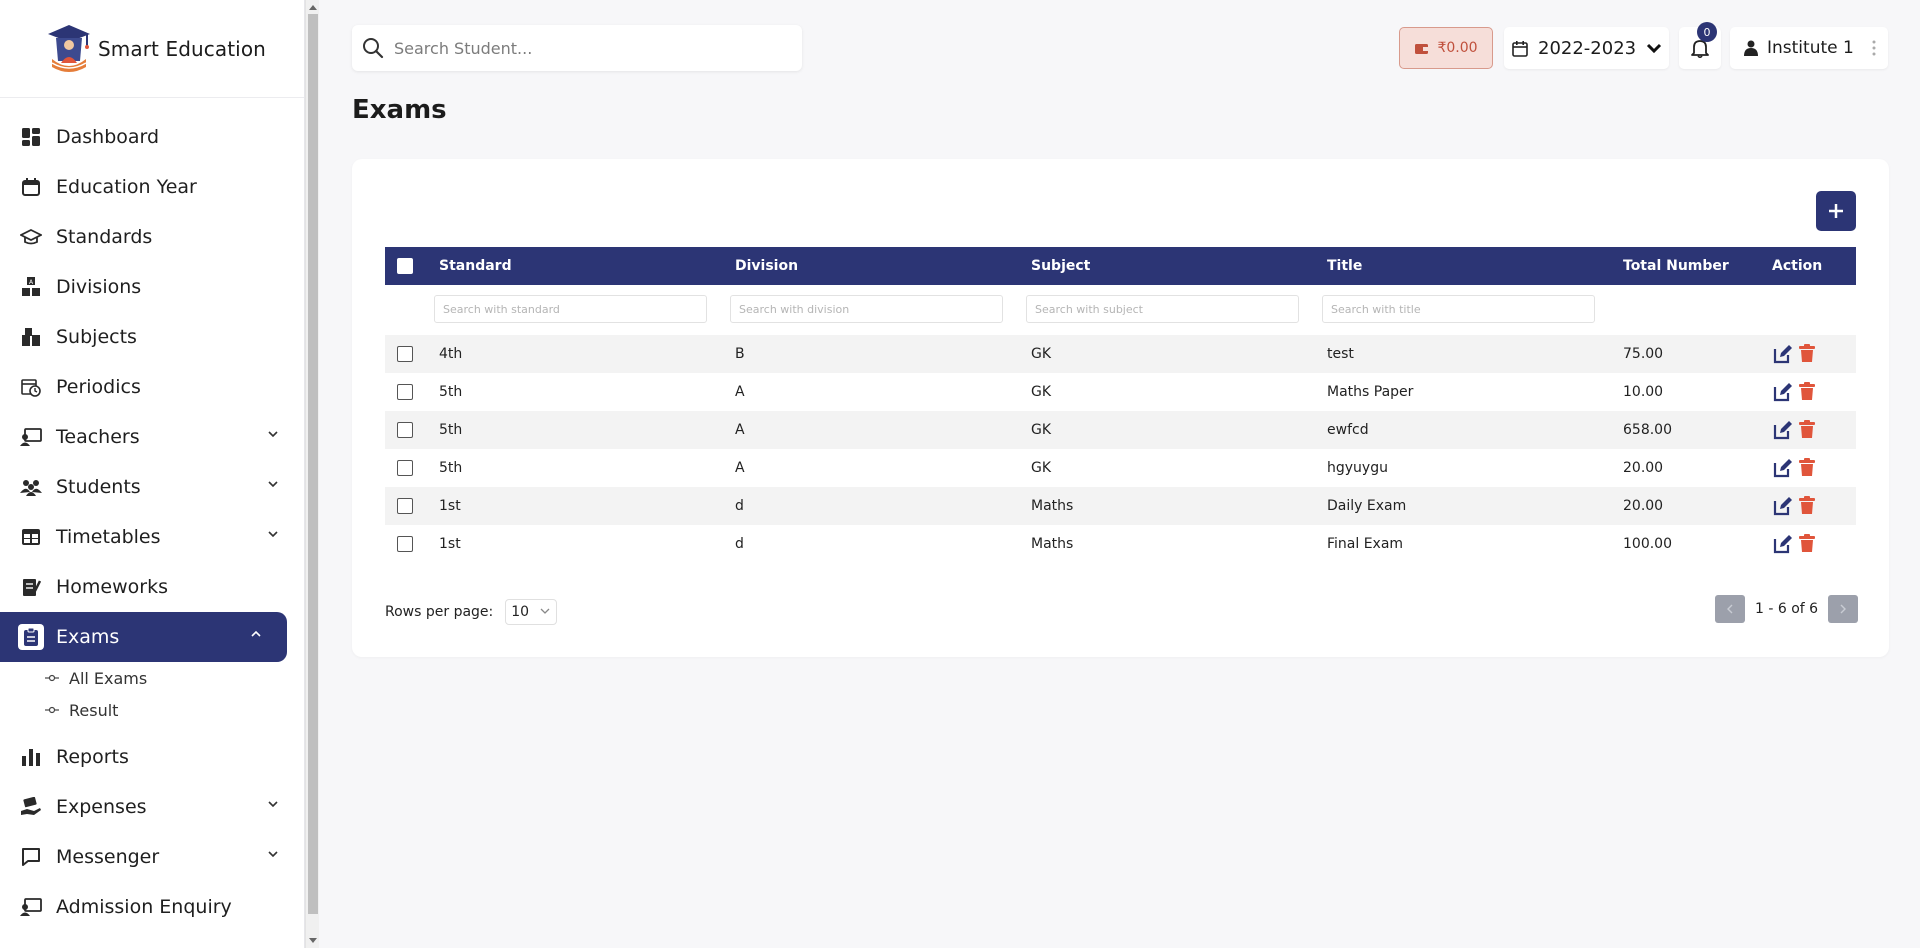  What do you see at coordinates (1874, 48) in the screenshot?
I see `kebab-menu-icon` at bounding box center [1874, 48].